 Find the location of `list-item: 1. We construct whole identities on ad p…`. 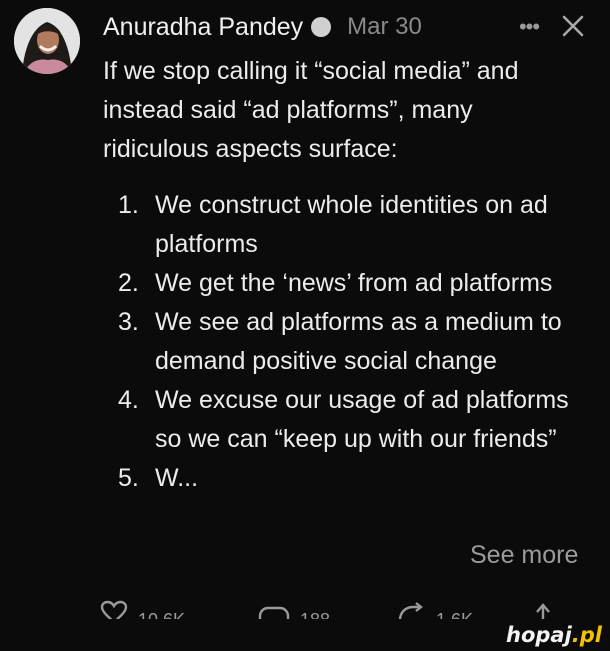

list-item: 1. We construct whole identities on ad p… is located at coordinates (343, 225).